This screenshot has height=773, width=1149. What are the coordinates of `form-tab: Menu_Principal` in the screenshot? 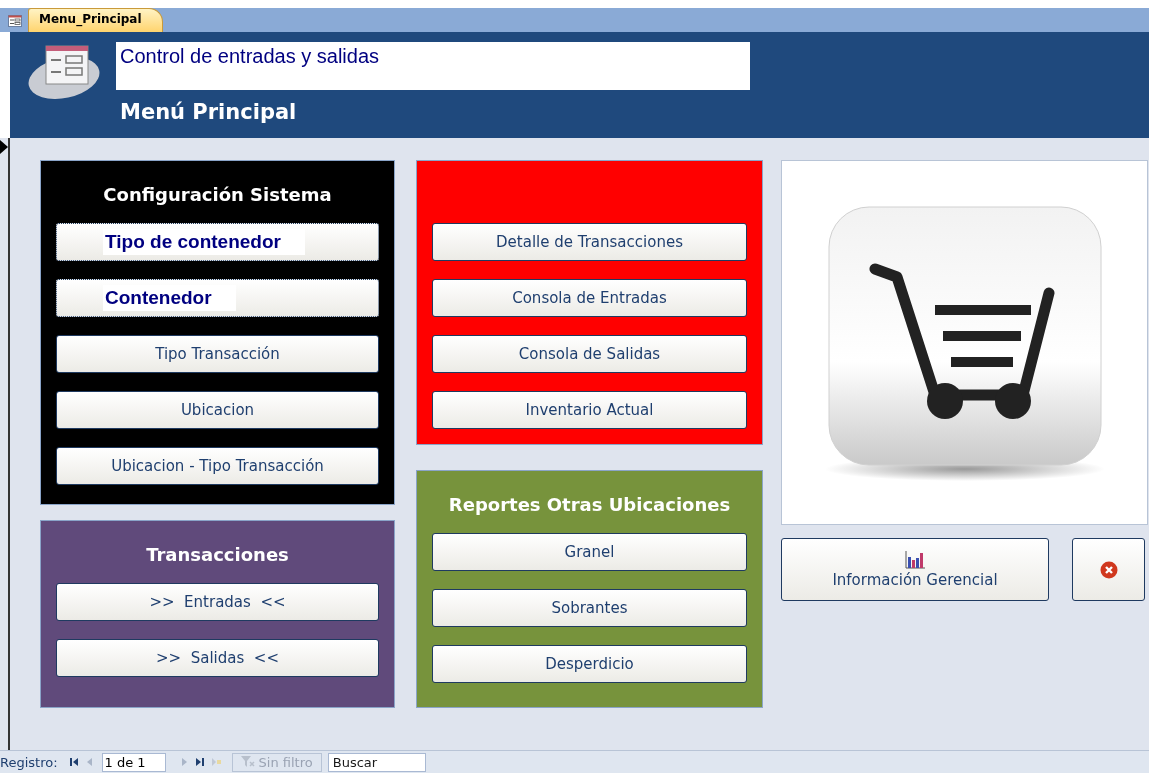 It's located at (95, 20).